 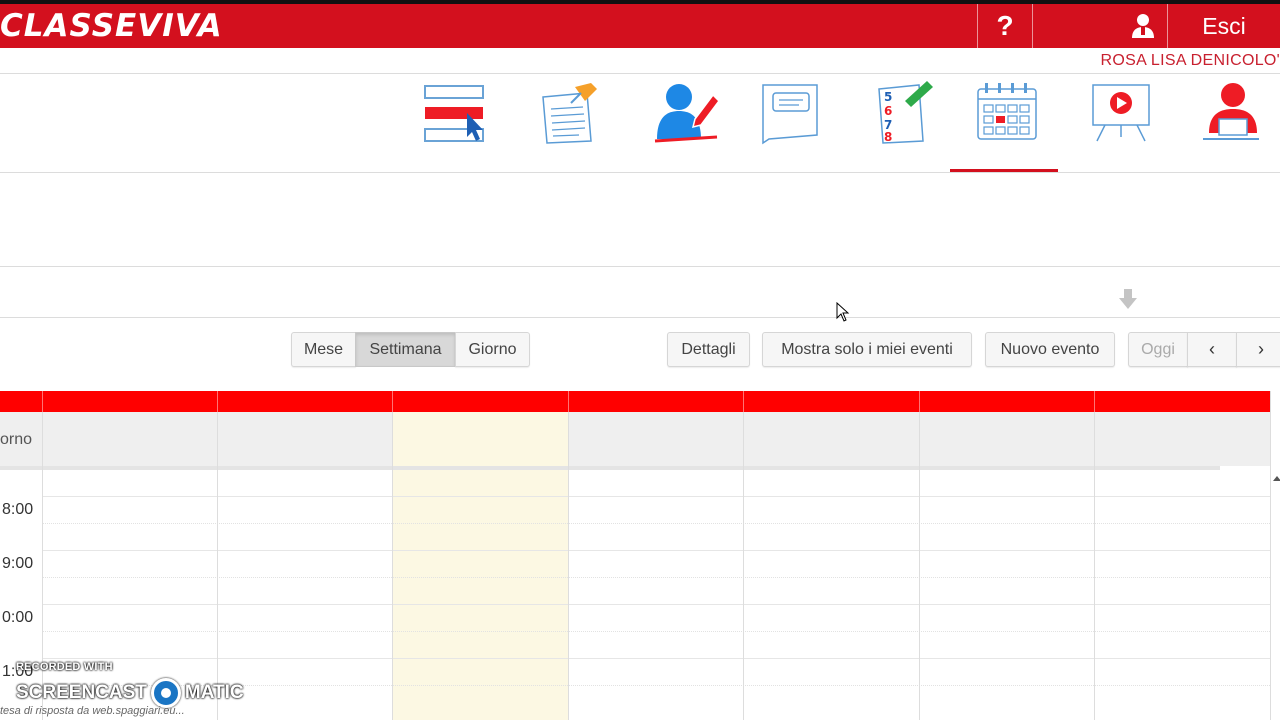 What do you see at coordinates (18, 509) in the screenshot?
I see `time-label: 8:00` at bounding box center [18, 509].